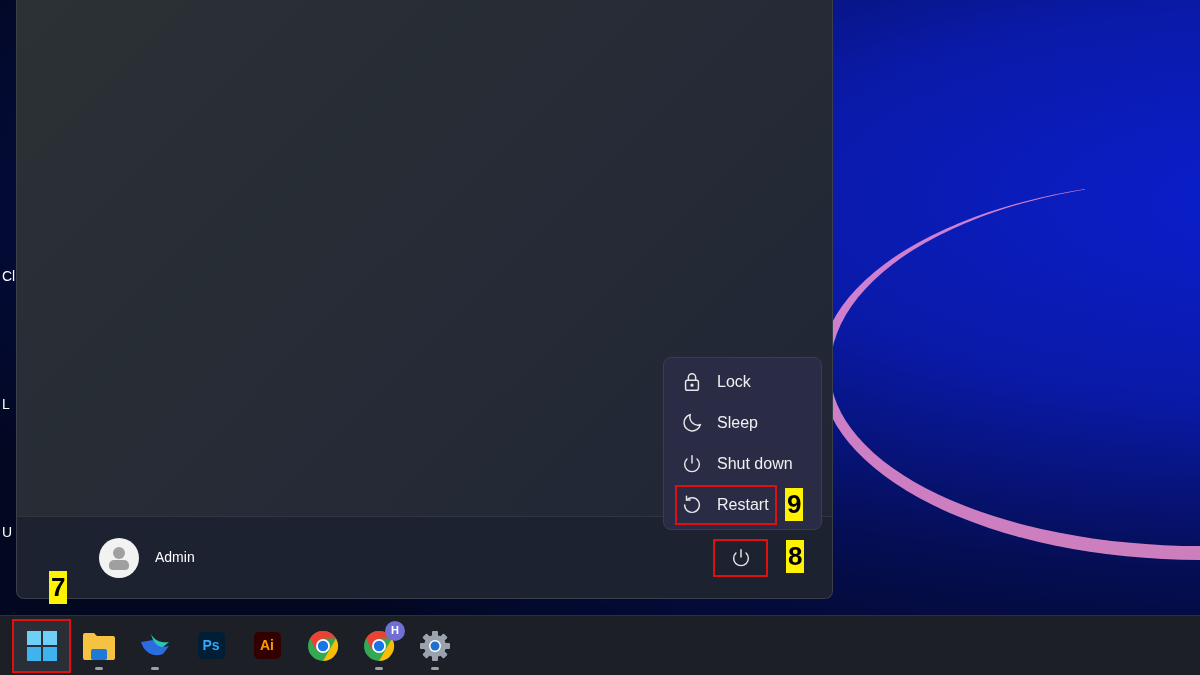 The height and width of the screenshot is (675, 1200). What do you see at coordinates (147, 557) in the screenshot?
I see `user-account: Admin` at bounding box center [147, 557].